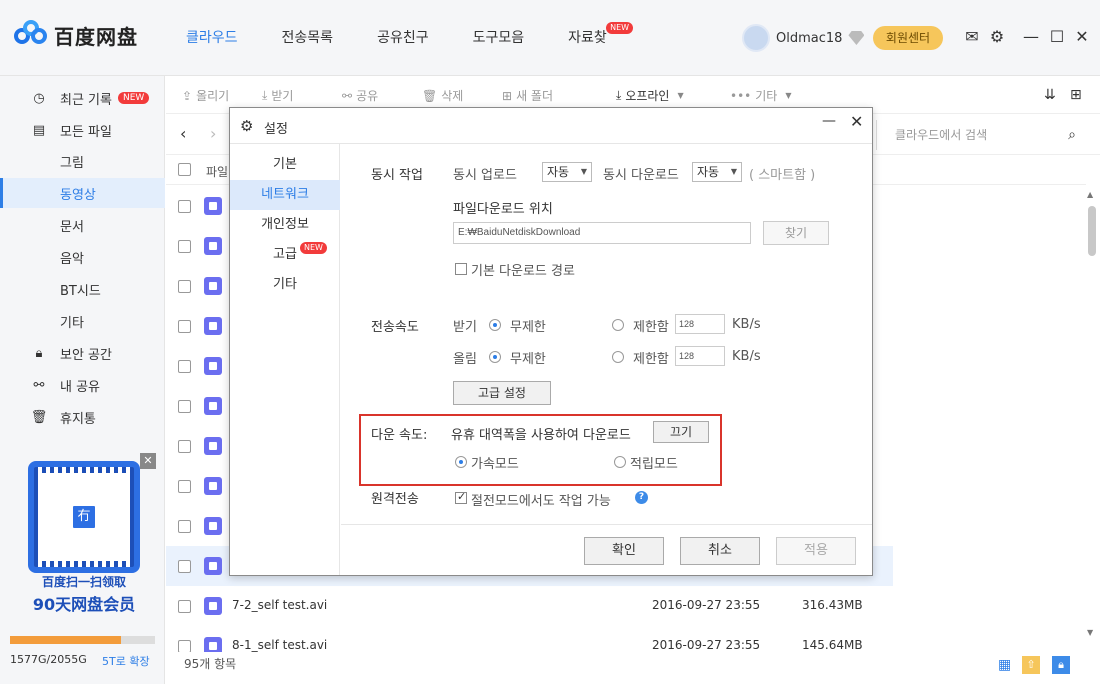  I want to click on username: Oldmac18, so click(809, 38).